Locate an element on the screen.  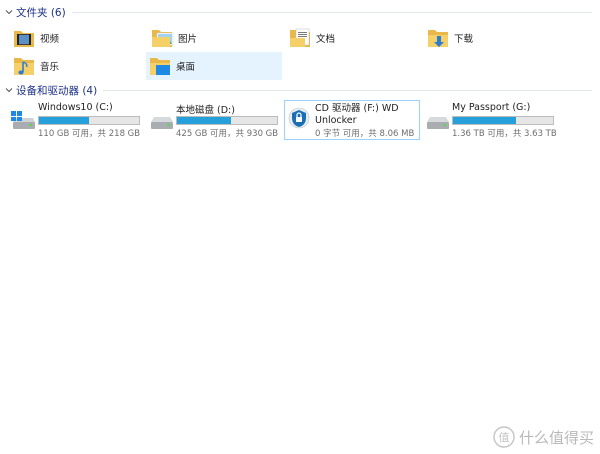
drive-name: Windows10 (C:) is located at coordinates (75, 107).